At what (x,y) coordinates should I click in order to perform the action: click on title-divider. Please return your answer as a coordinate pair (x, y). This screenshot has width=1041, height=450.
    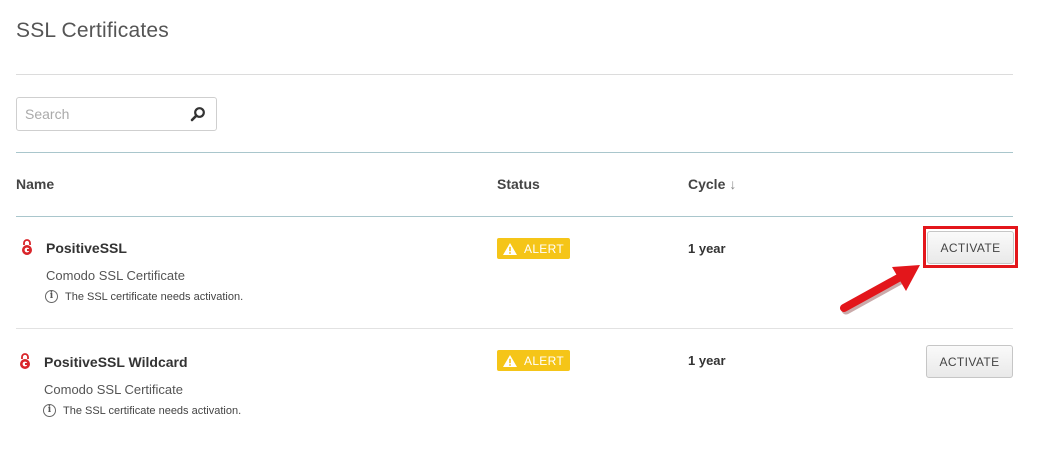
    Looking at the image, I should click on (514, 74).